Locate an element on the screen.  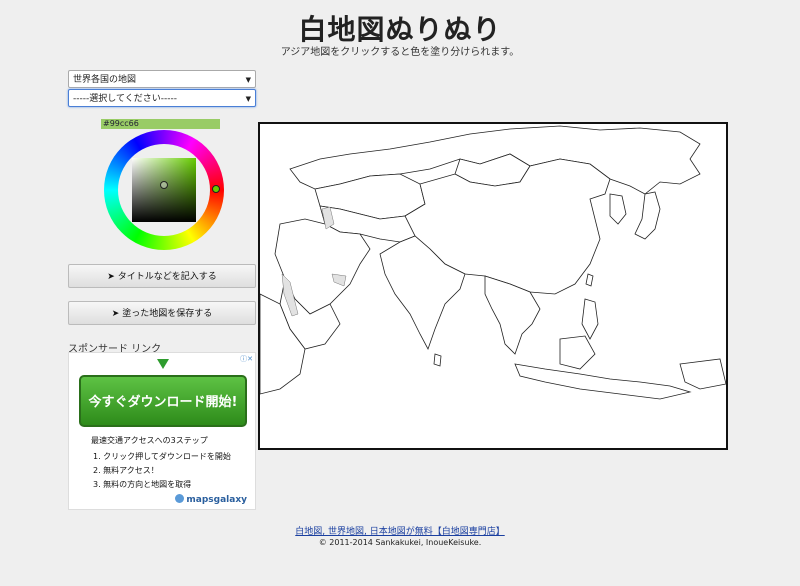
save-map-button: ➤ 塗った地図を保存する is located at coordinates (162, 313).